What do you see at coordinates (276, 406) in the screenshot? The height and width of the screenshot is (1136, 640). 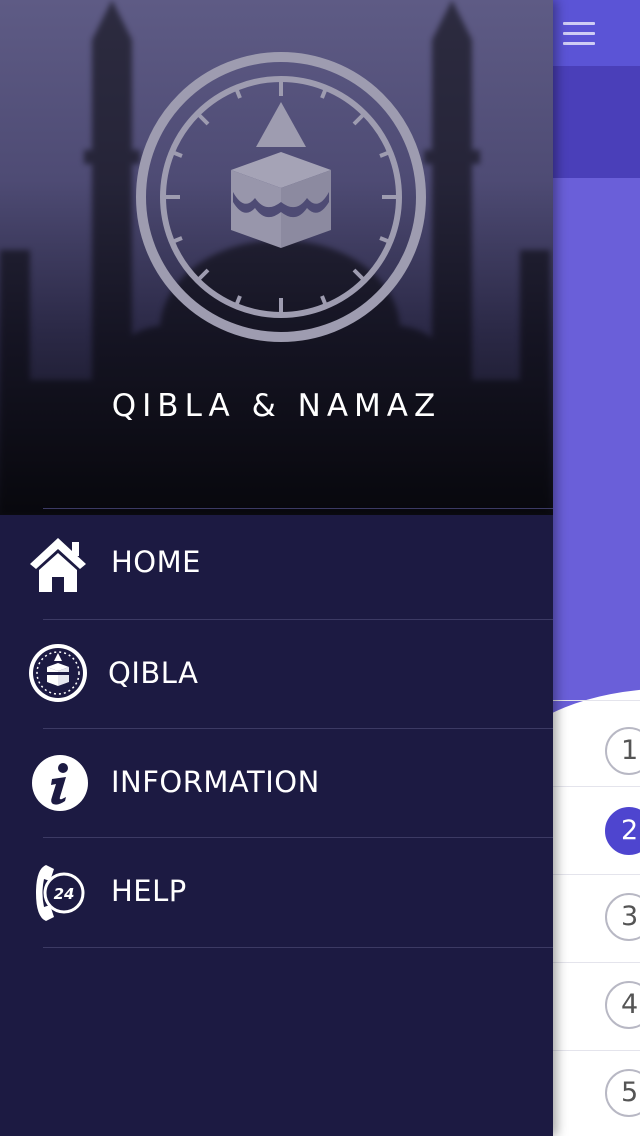 I see `app-title: QIBLA & NAMAZ` at bounding box center [276, 406].